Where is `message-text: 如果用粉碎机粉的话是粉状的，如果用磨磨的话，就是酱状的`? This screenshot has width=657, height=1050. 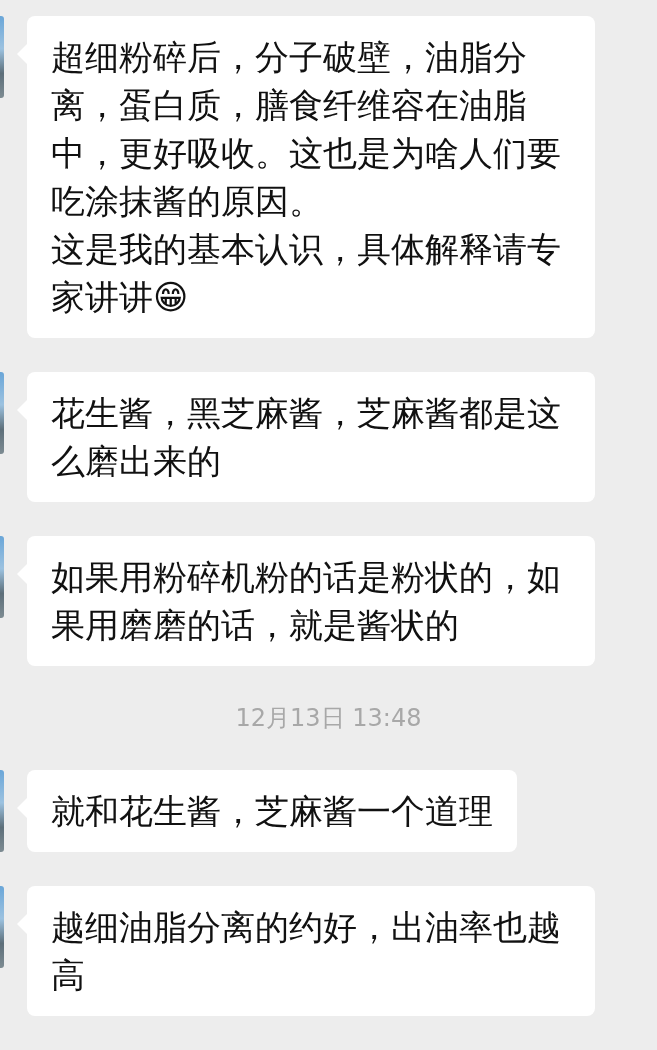 message-text: 如果用粉碎机粉的话是粉状的，如果用磨磨的话，就是酱状的 is located at coordinates (306, 601).